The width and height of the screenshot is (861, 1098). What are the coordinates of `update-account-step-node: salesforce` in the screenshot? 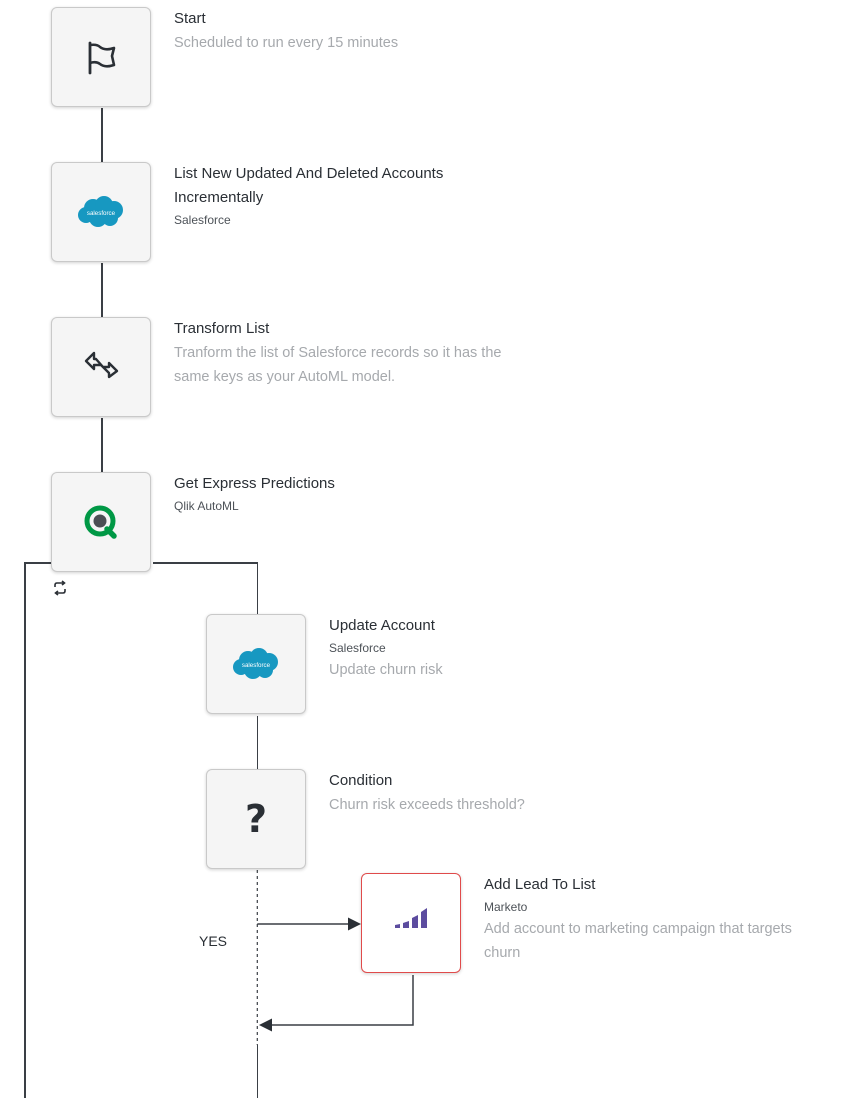 It's located at (256, 664).